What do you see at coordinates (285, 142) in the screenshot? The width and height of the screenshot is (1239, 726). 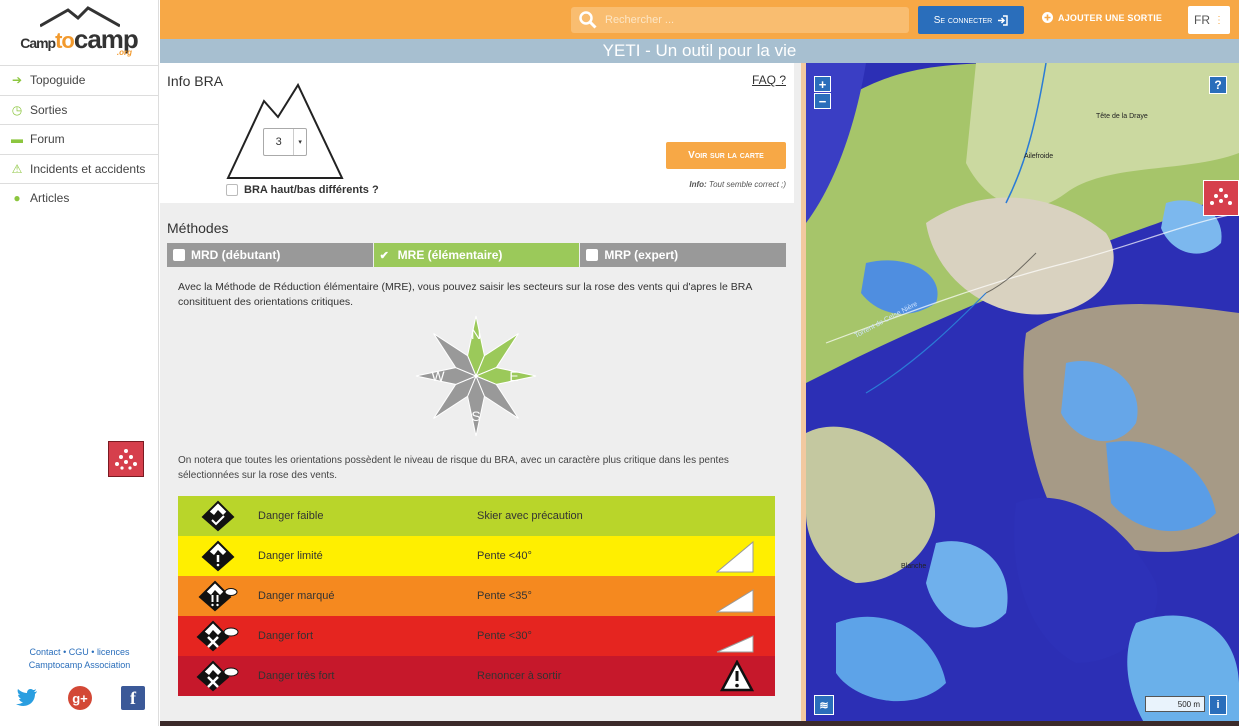 I see `bra-level-select: 3 ▾` at bounding box center [285, 142].